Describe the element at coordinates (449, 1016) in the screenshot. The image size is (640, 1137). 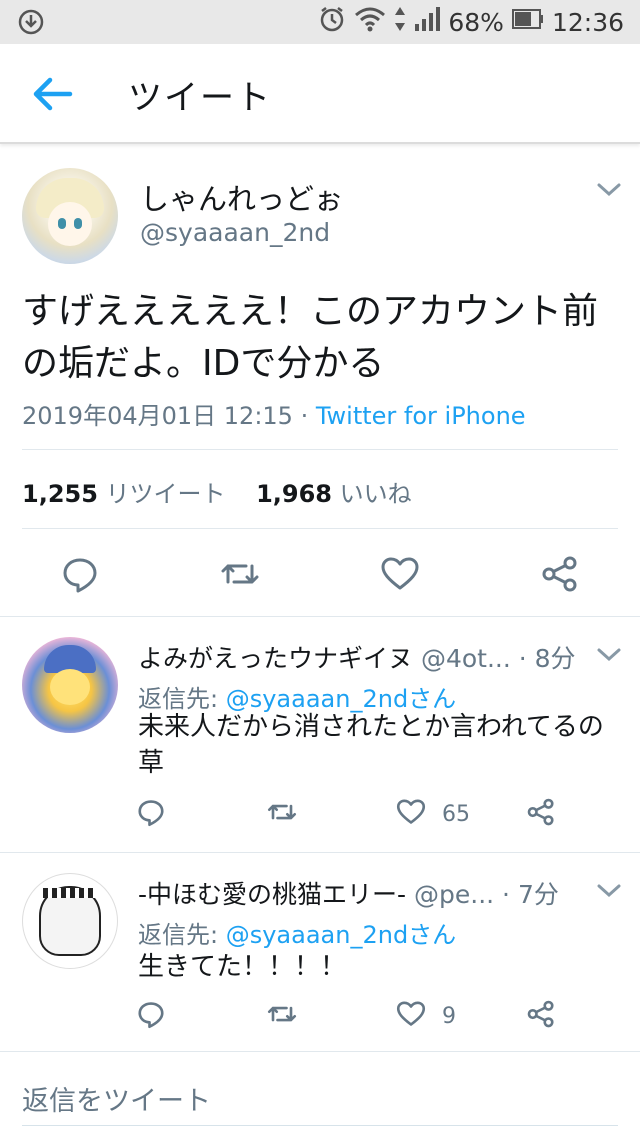
I see `like-count: 9` at that location.